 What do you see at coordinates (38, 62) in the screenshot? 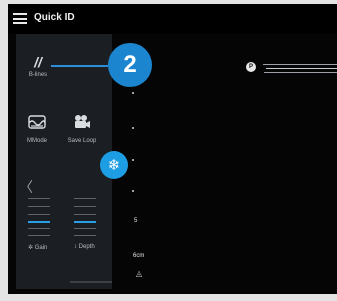
I see `blines-icon: //` at bounding box center [38, 62].